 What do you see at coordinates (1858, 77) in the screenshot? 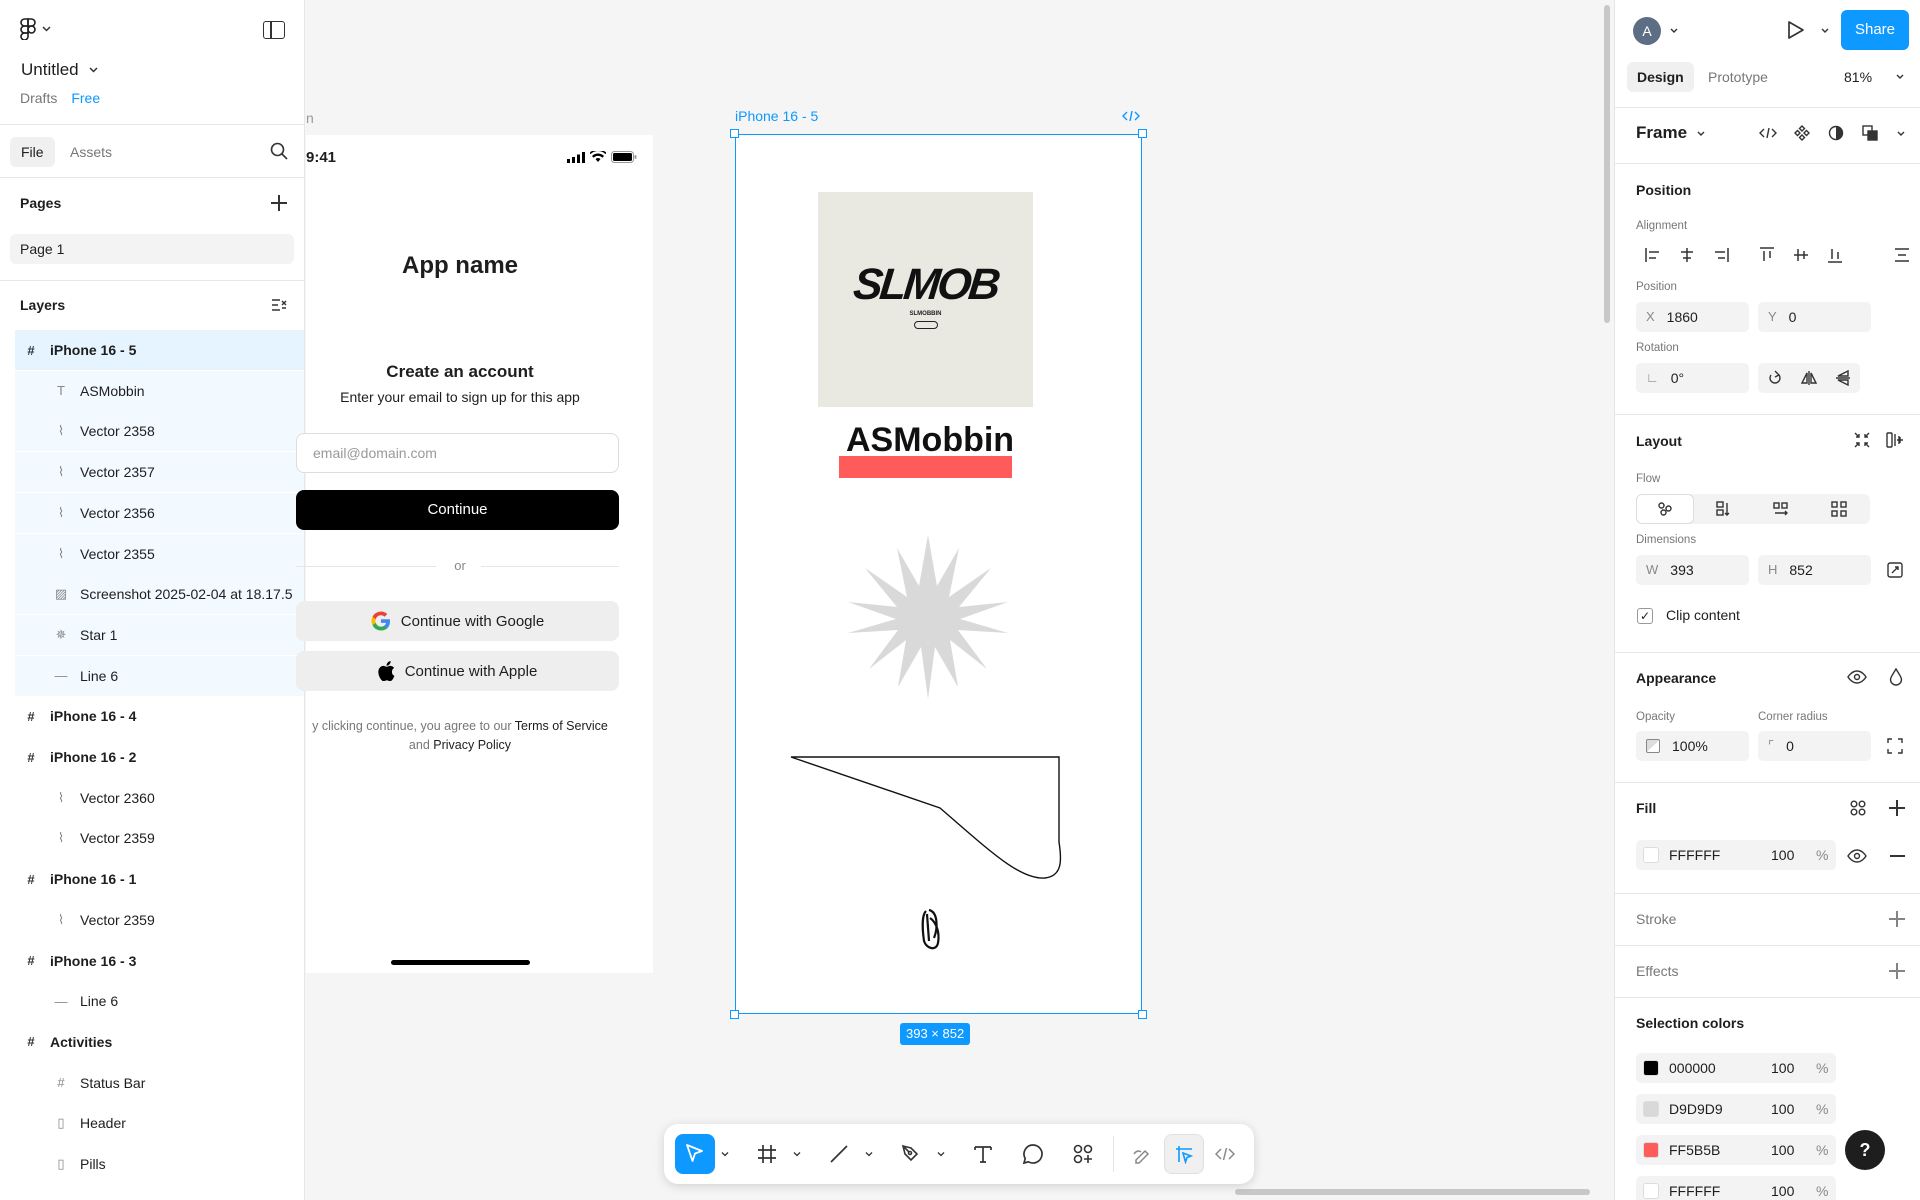
I see `zoom-level: 81%` at bounding box center [1858, 77].